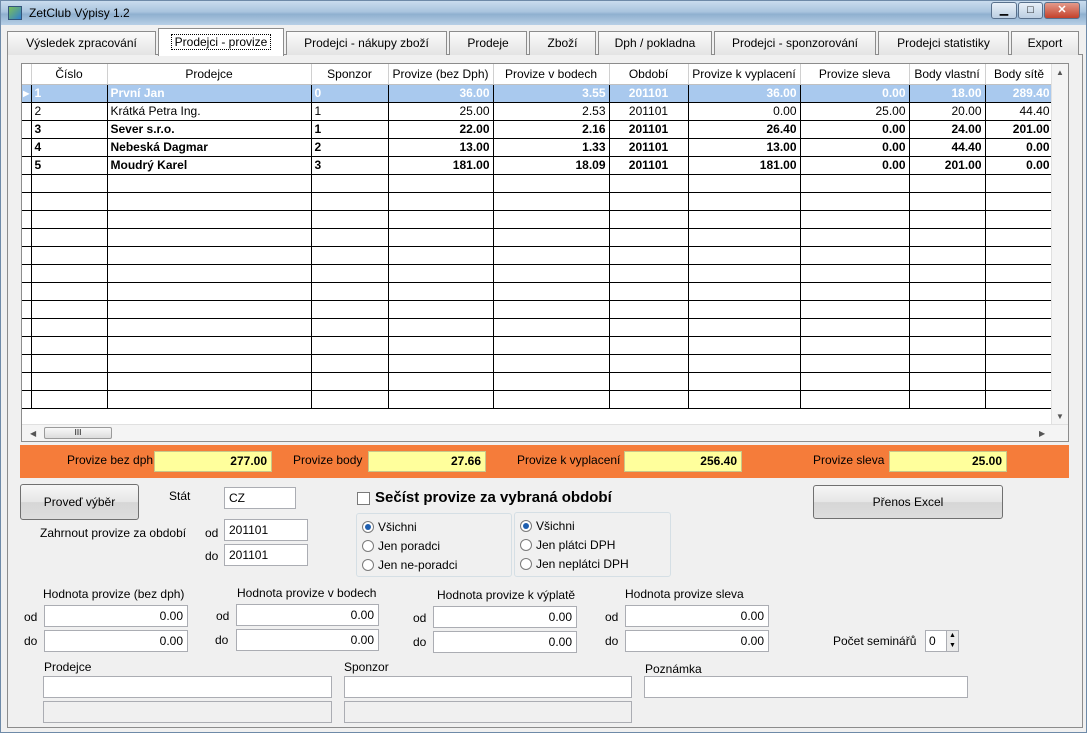  I want to click on table-cell: 4, so click(69, 147).